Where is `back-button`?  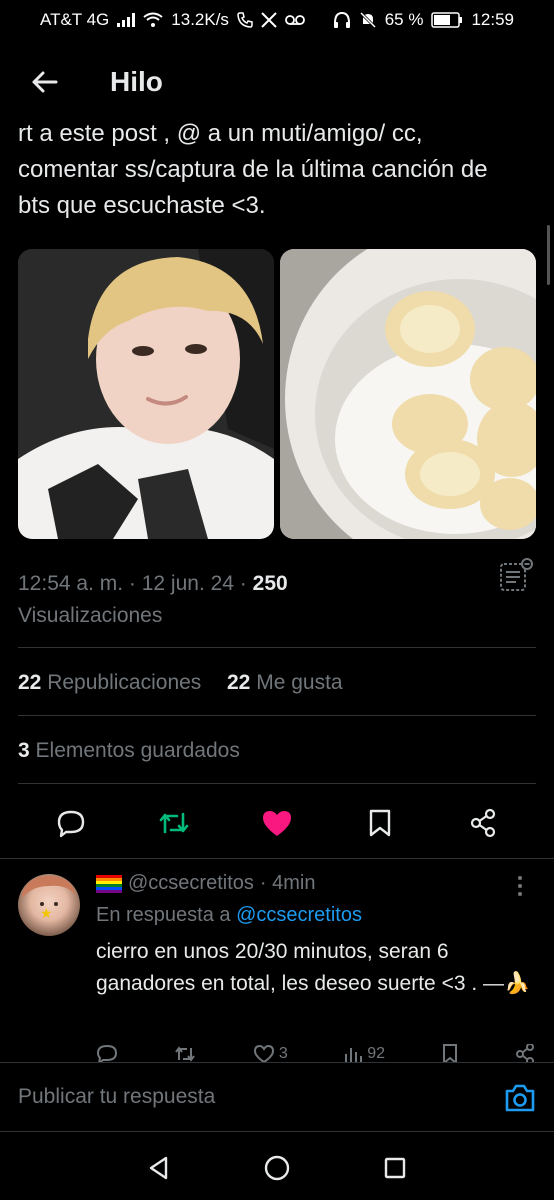
back-button is located at coordinates (44, 82).